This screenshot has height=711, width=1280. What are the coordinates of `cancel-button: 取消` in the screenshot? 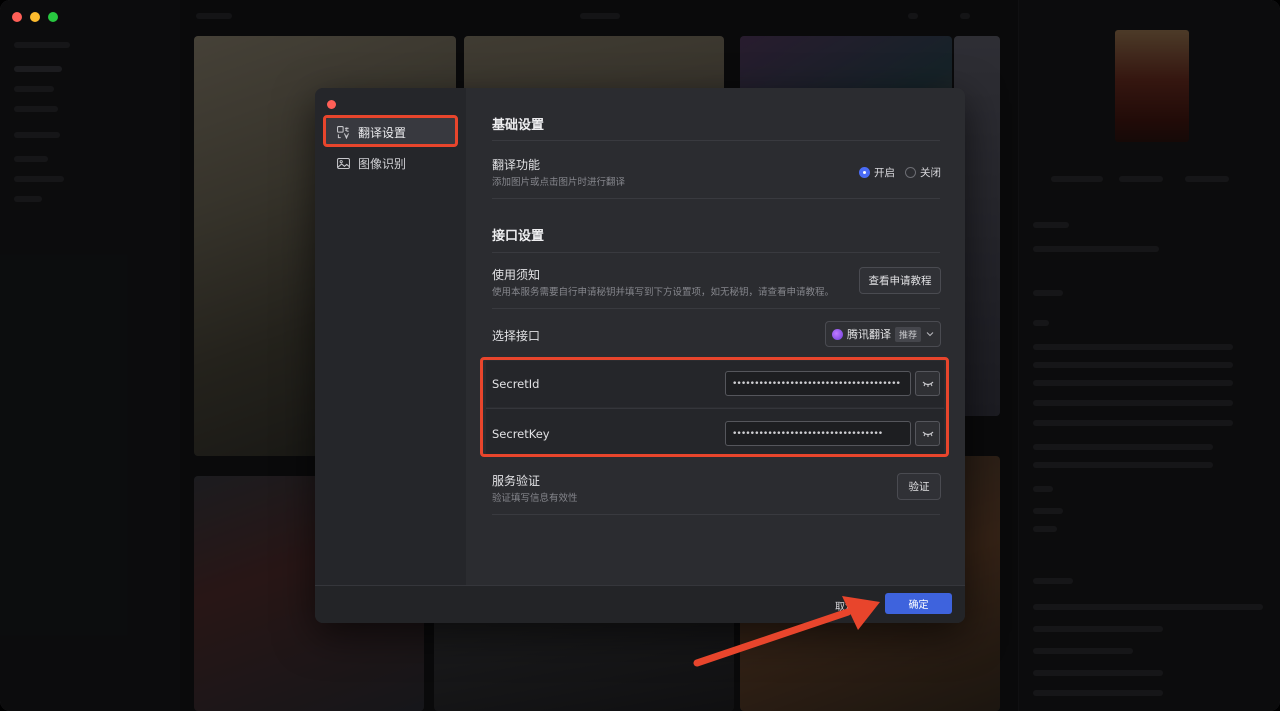 It's located at (845, 605).